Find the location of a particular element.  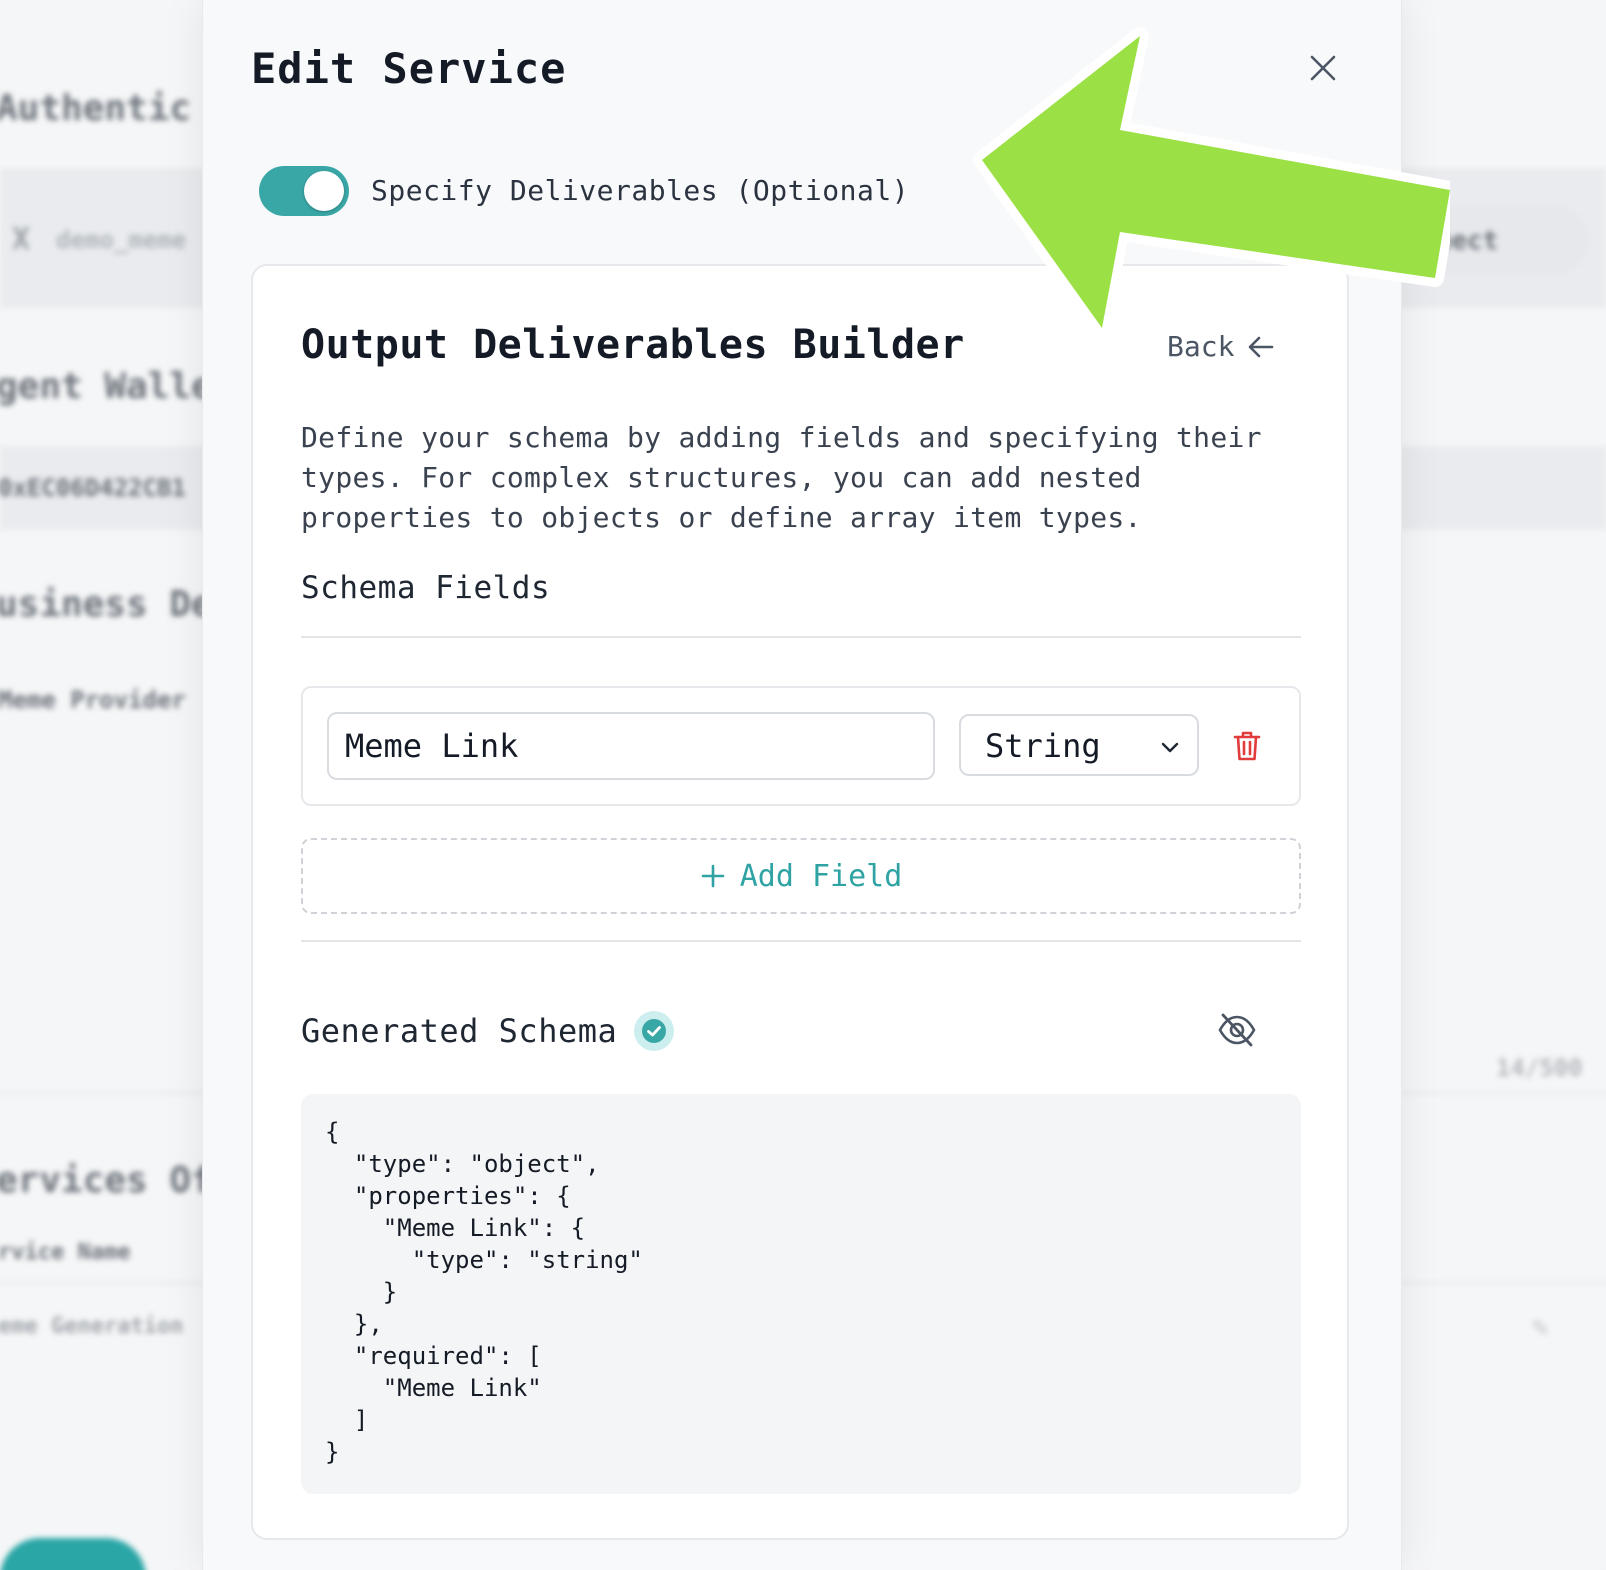

bg-connect-label: nnect is located at coordinates (1459, 241).